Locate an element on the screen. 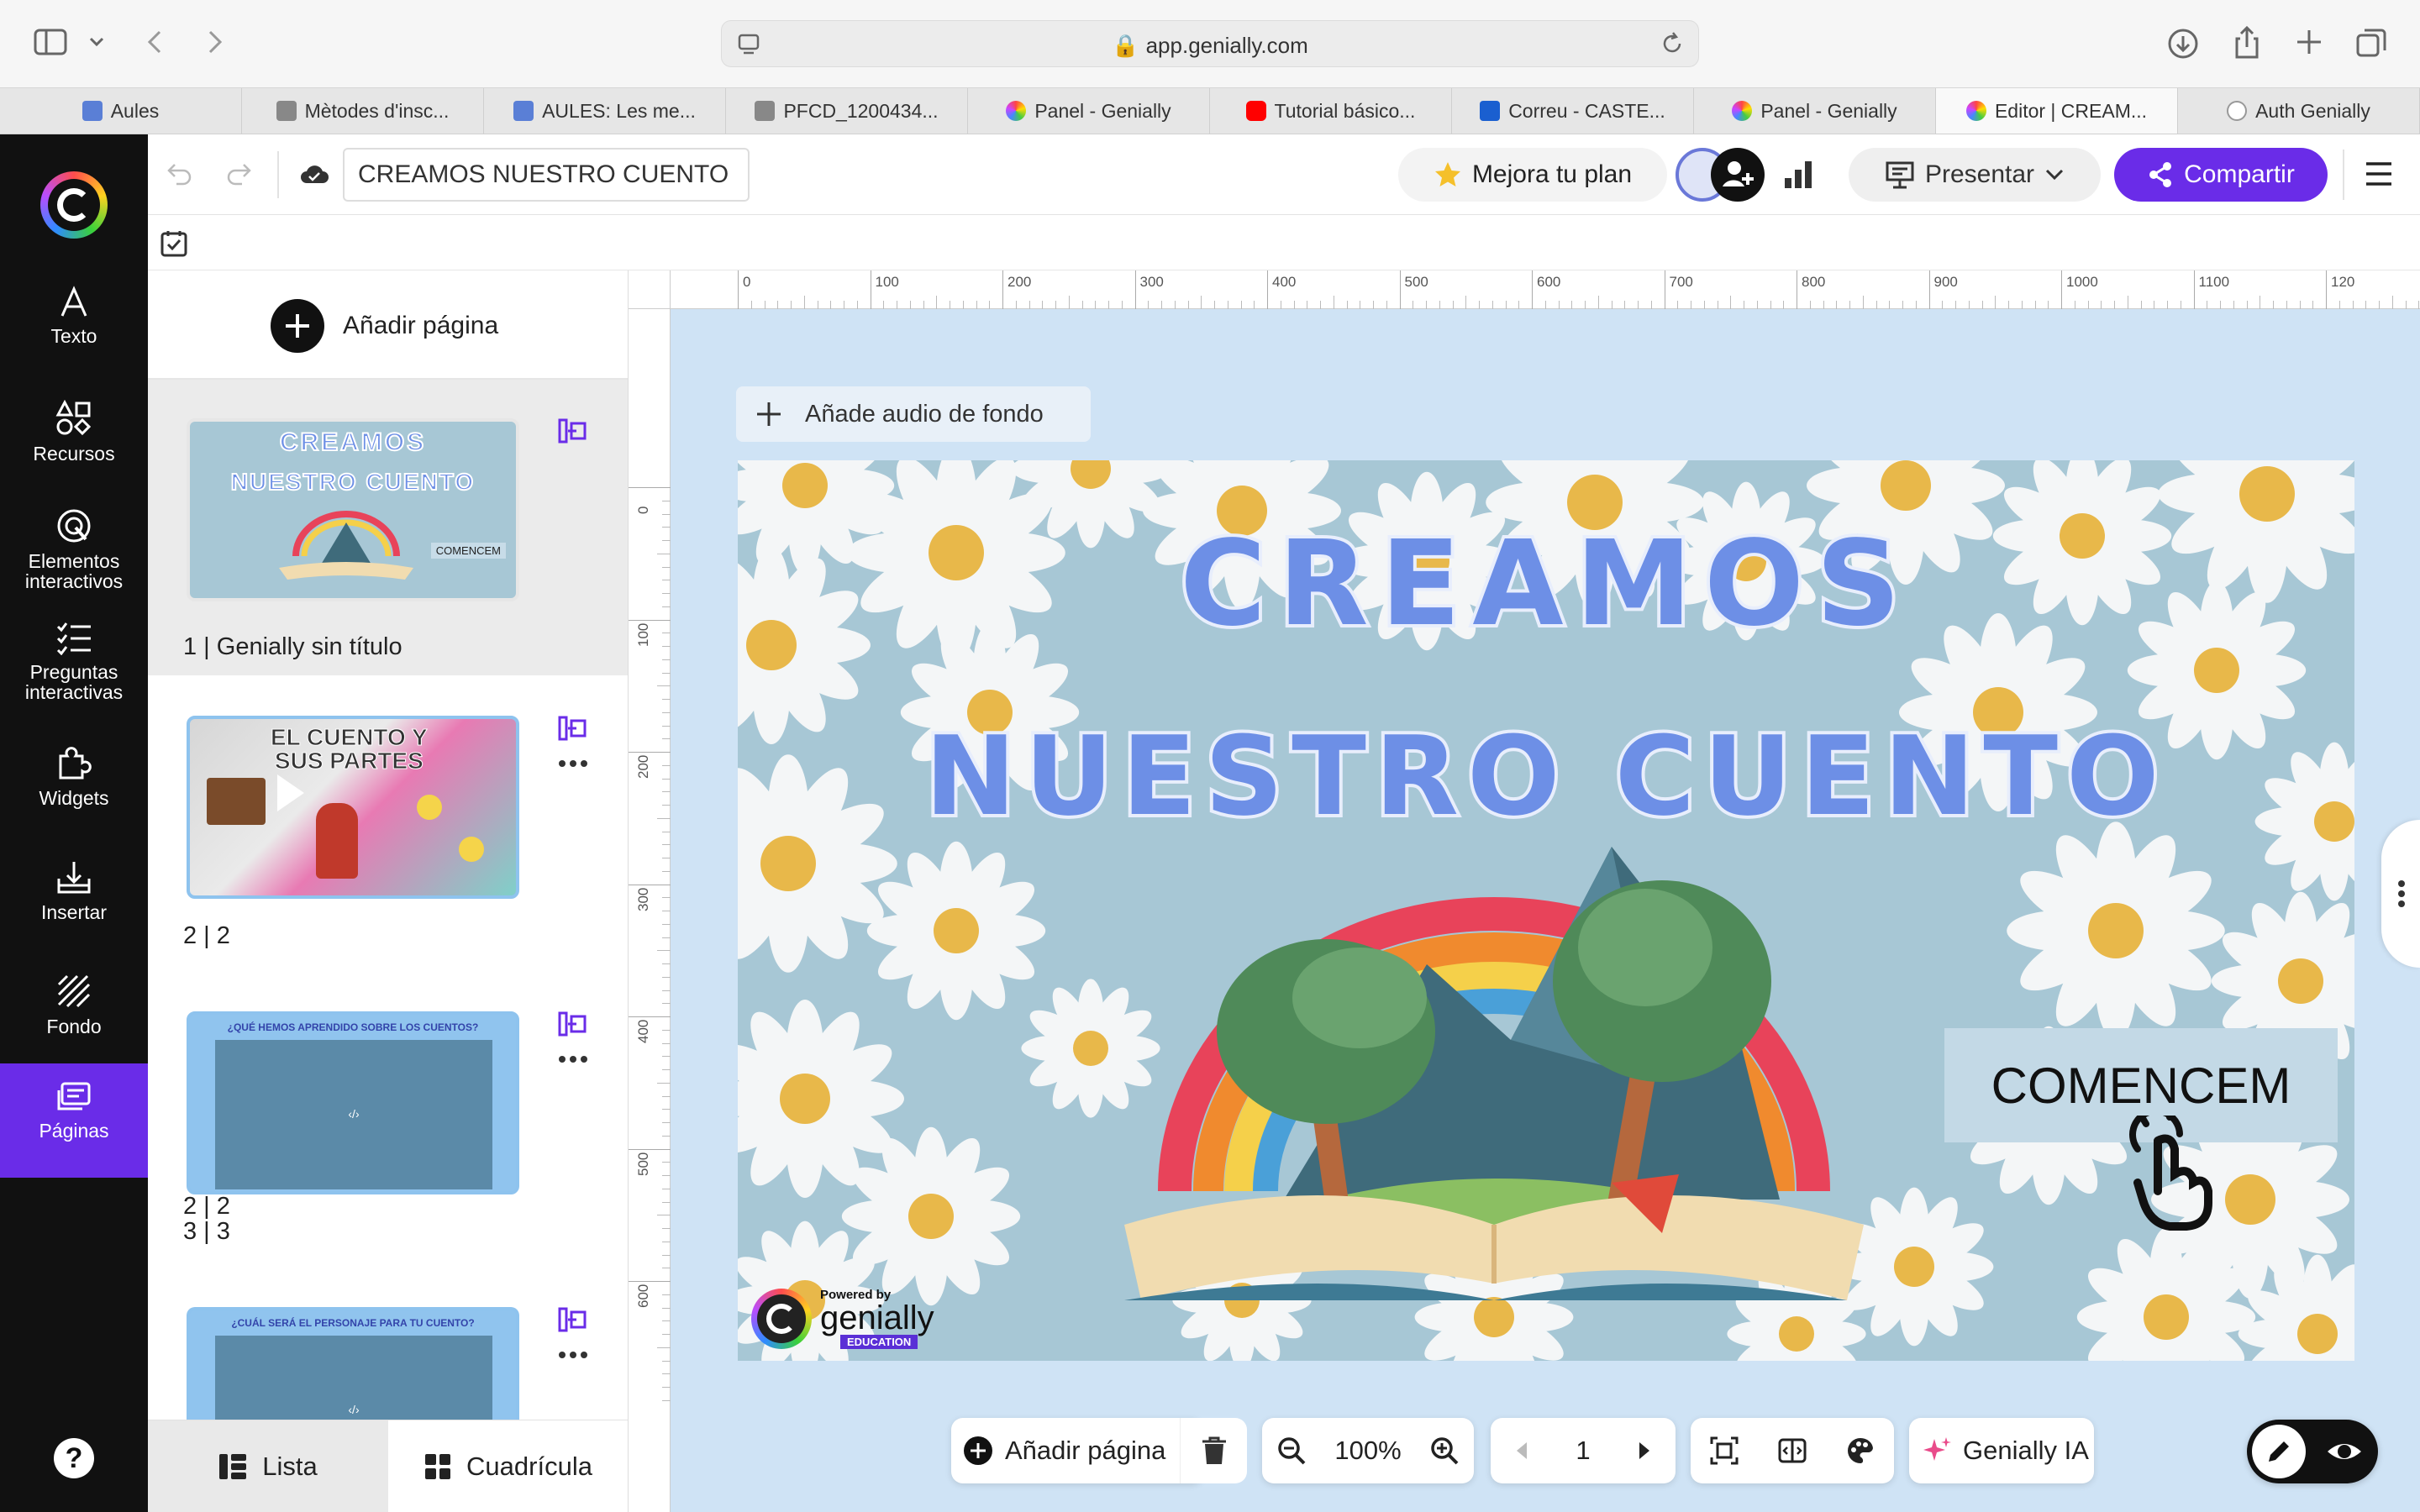 This screenshot has width=2420, height=1512. thumb-title: ¿QUÉ HEMOS APRENDIDO SOBRE LOS CUENTOS? is located at coordinates (353, 1027).